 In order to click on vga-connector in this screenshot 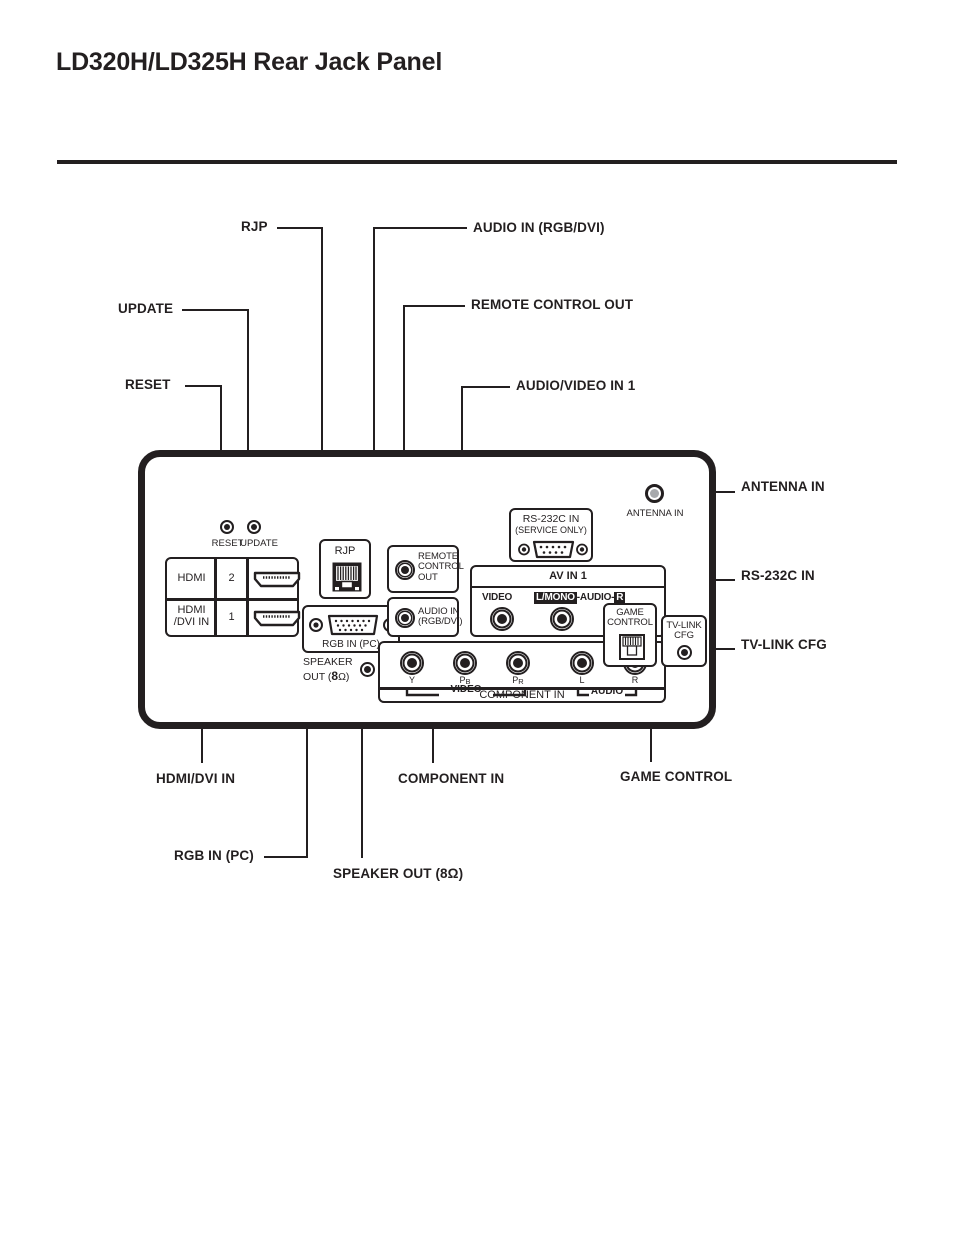, I will do `click(353, 625)`.